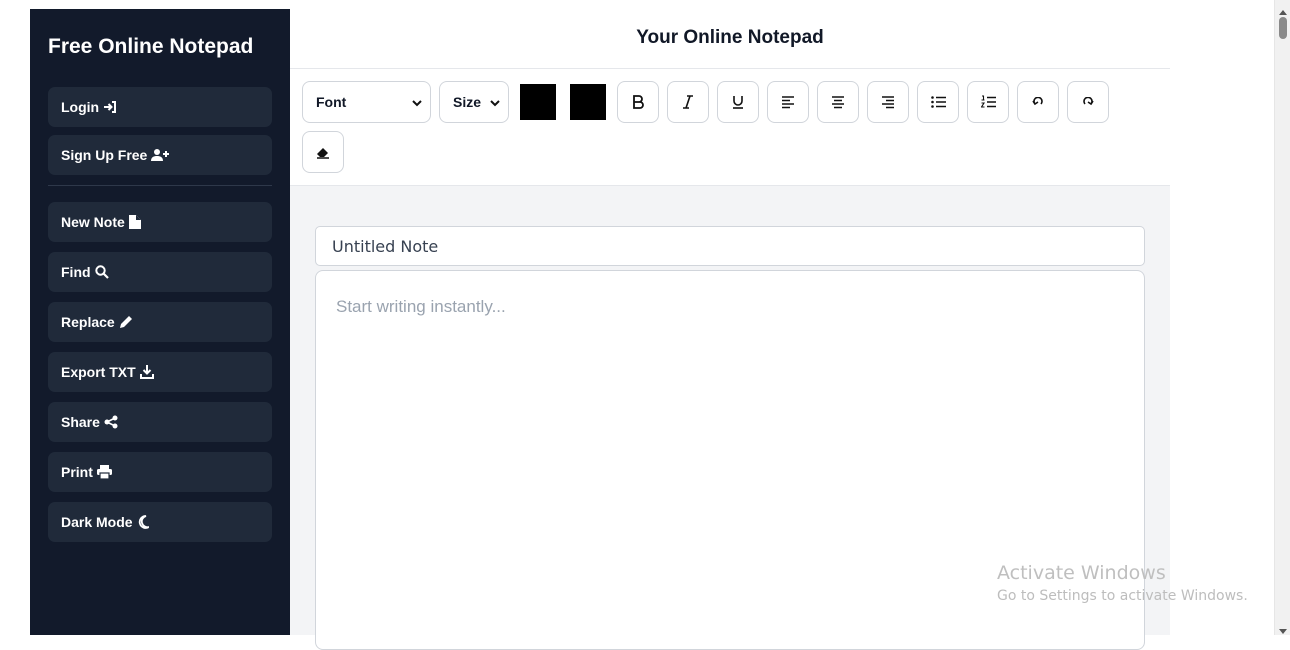 The width and height of the screenshot is (1290, 650). I want to click on login-button-label: Login, so click(80, 107).